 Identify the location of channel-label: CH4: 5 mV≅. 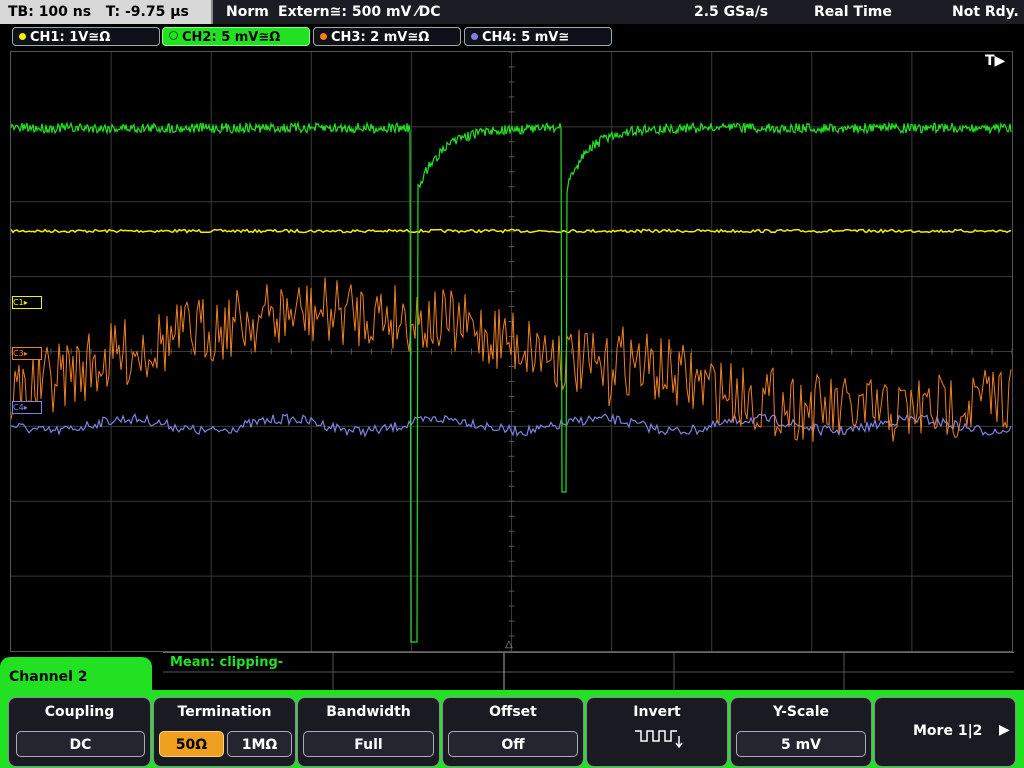
(526, 37).